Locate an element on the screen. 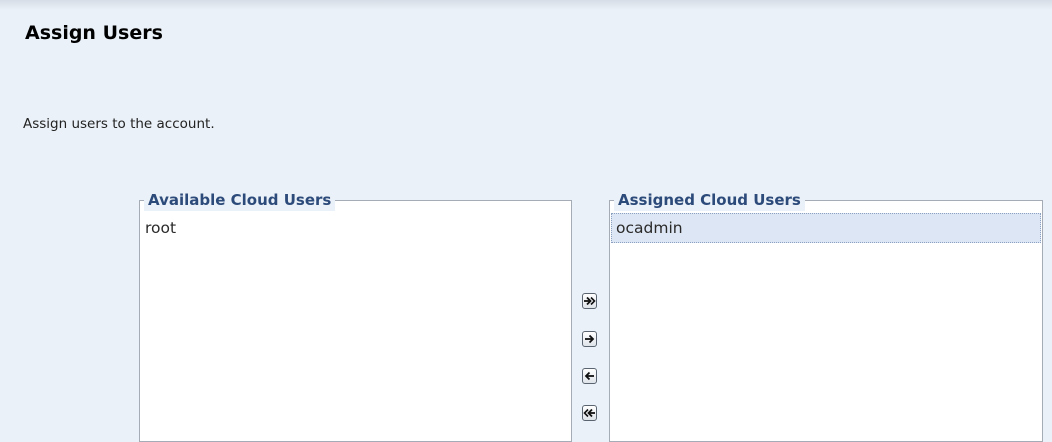 Image resolution: width=1052 pixels, height=442 pixels. double-arrow-left-icon is located at coordinates (589, 413).